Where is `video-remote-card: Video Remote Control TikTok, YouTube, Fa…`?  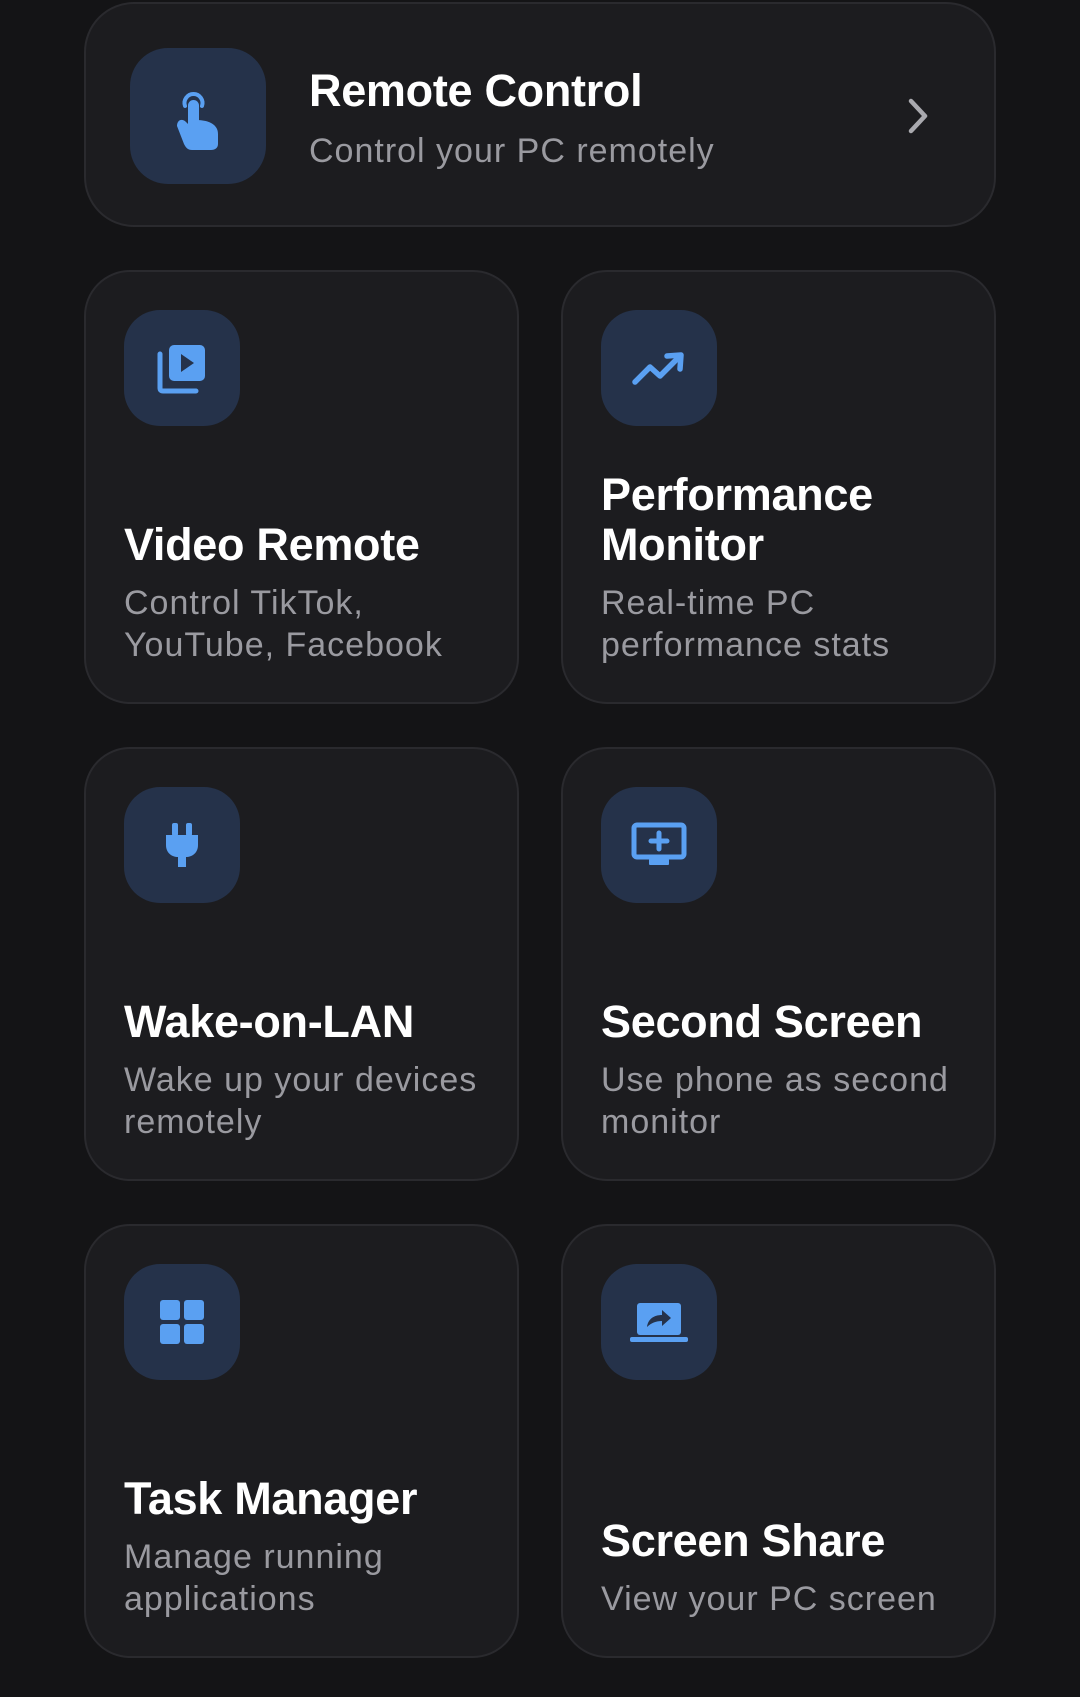 video-remote-card: Video Remote Control TikTok, YouTube, Fa… is located at coordinates (301, 487).